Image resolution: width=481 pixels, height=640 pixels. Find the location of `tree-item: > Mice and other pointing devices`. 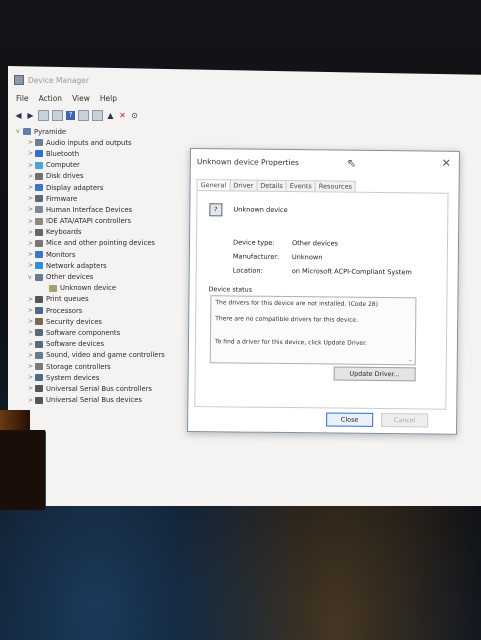

tree-item: > Mice and other pointing devices is located at coordinates (90, 243).